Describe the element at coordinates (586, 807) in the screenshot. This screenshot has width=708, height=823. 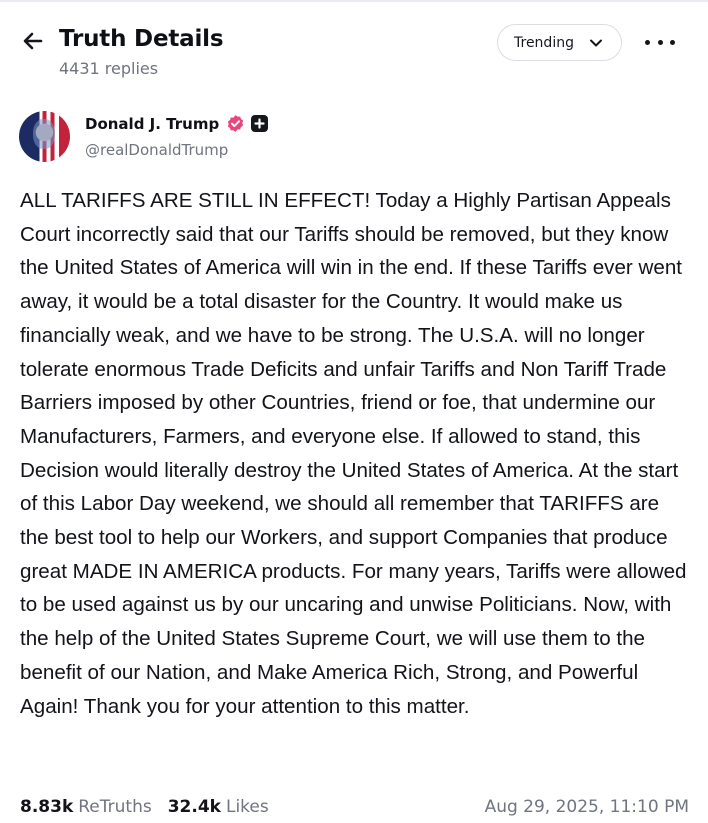
I see `post-timestamp: Aug 29, 2025, 11:10 PM` at that location.